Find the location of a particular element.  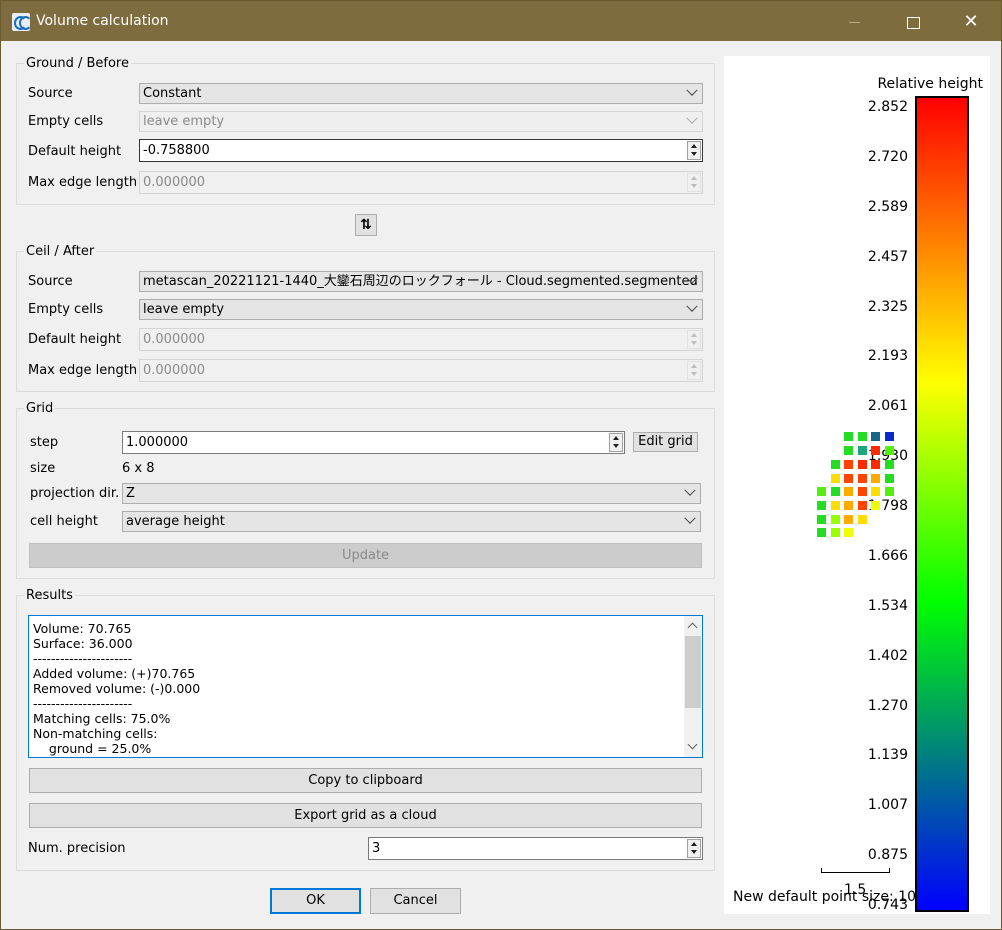

ceil-max-edge-input: 0.000000 is located at coordinates (421, 370).